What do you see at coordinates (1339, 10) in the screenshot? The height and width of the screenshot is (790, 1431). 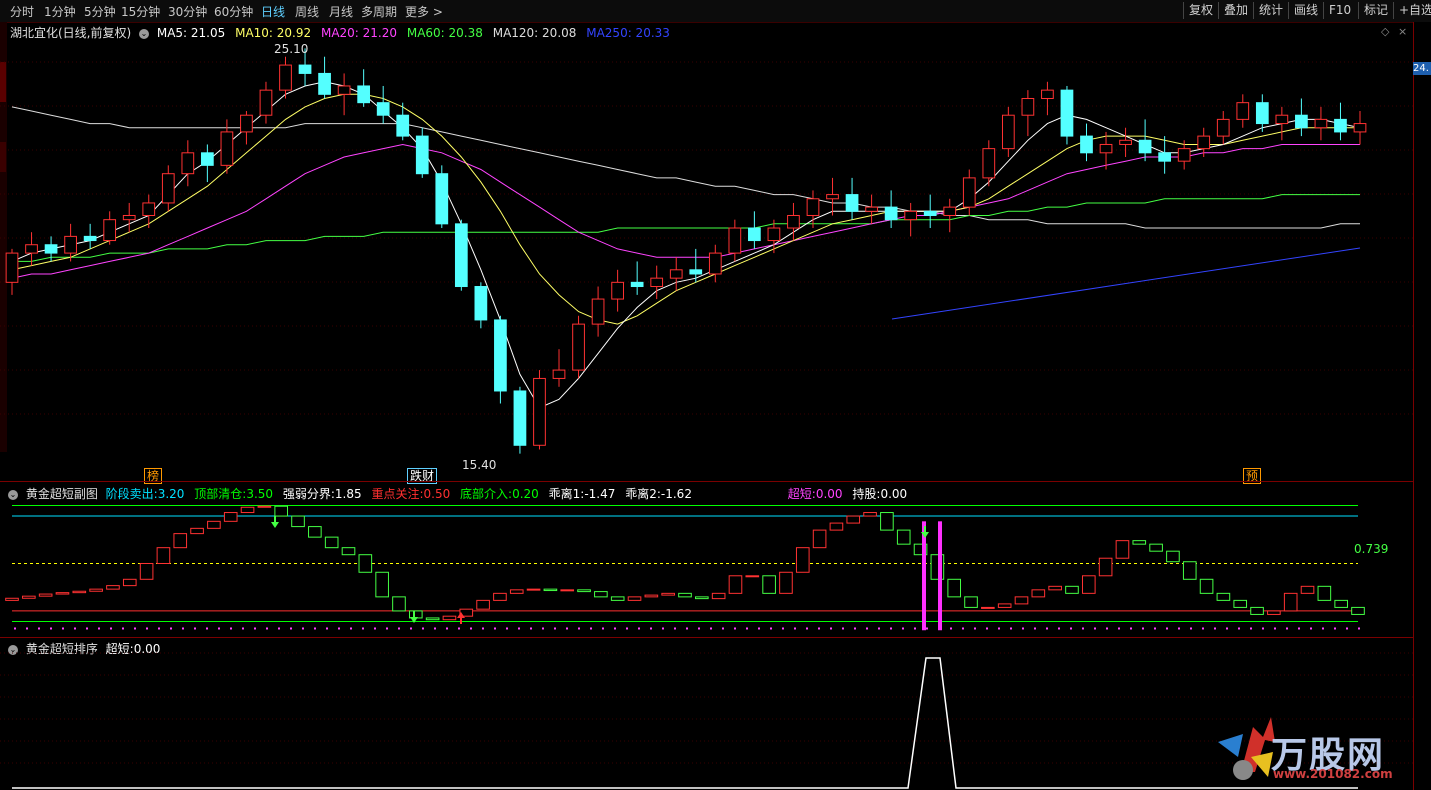 I see `f10-button: F10` at bounding box center [1339, 10].